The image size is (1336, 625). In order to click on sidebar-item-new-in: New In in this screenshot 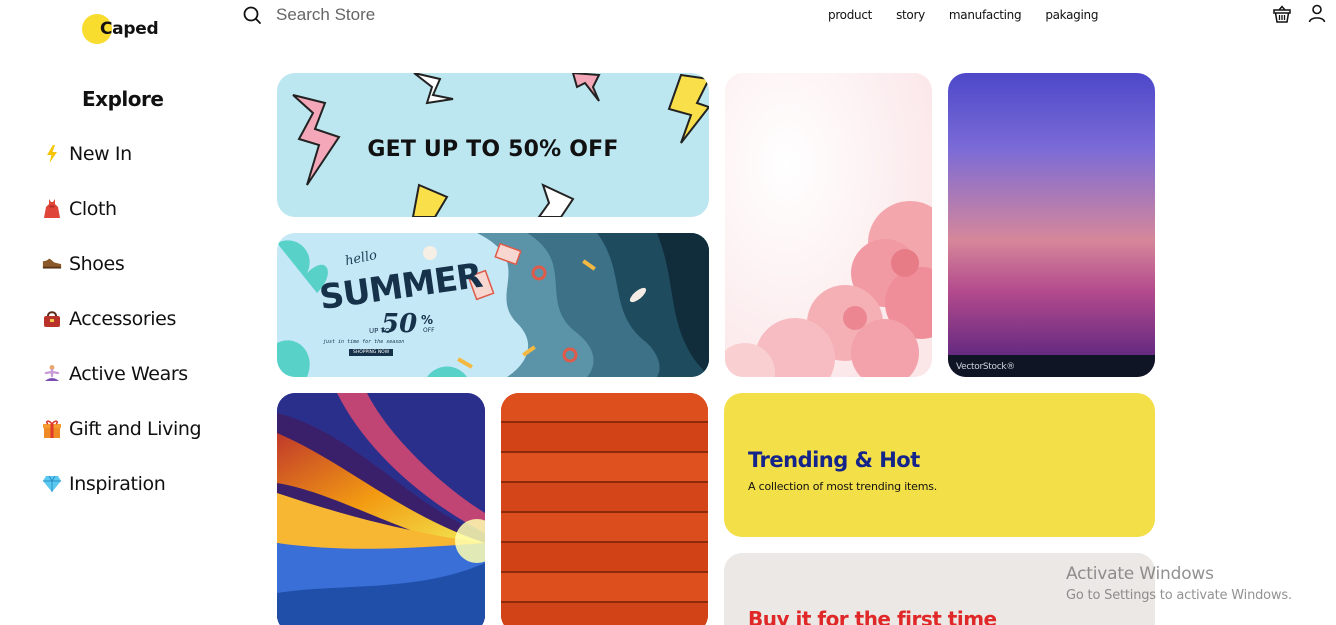, I will do `click(87, 154)`.